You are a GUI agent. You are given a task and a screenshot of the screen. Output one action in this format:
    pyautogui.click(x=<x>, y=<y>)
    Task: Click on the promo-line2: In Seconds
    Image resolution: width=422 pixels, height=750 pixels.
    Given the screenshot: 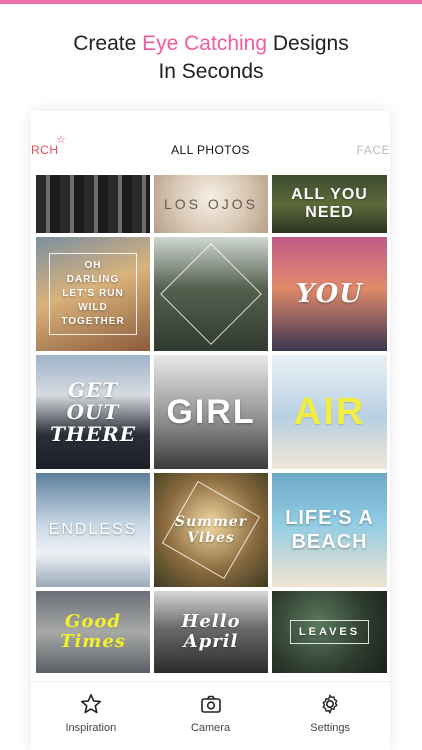 What is the action you would take?
    pyautogui.click(x=211, y=71)
    